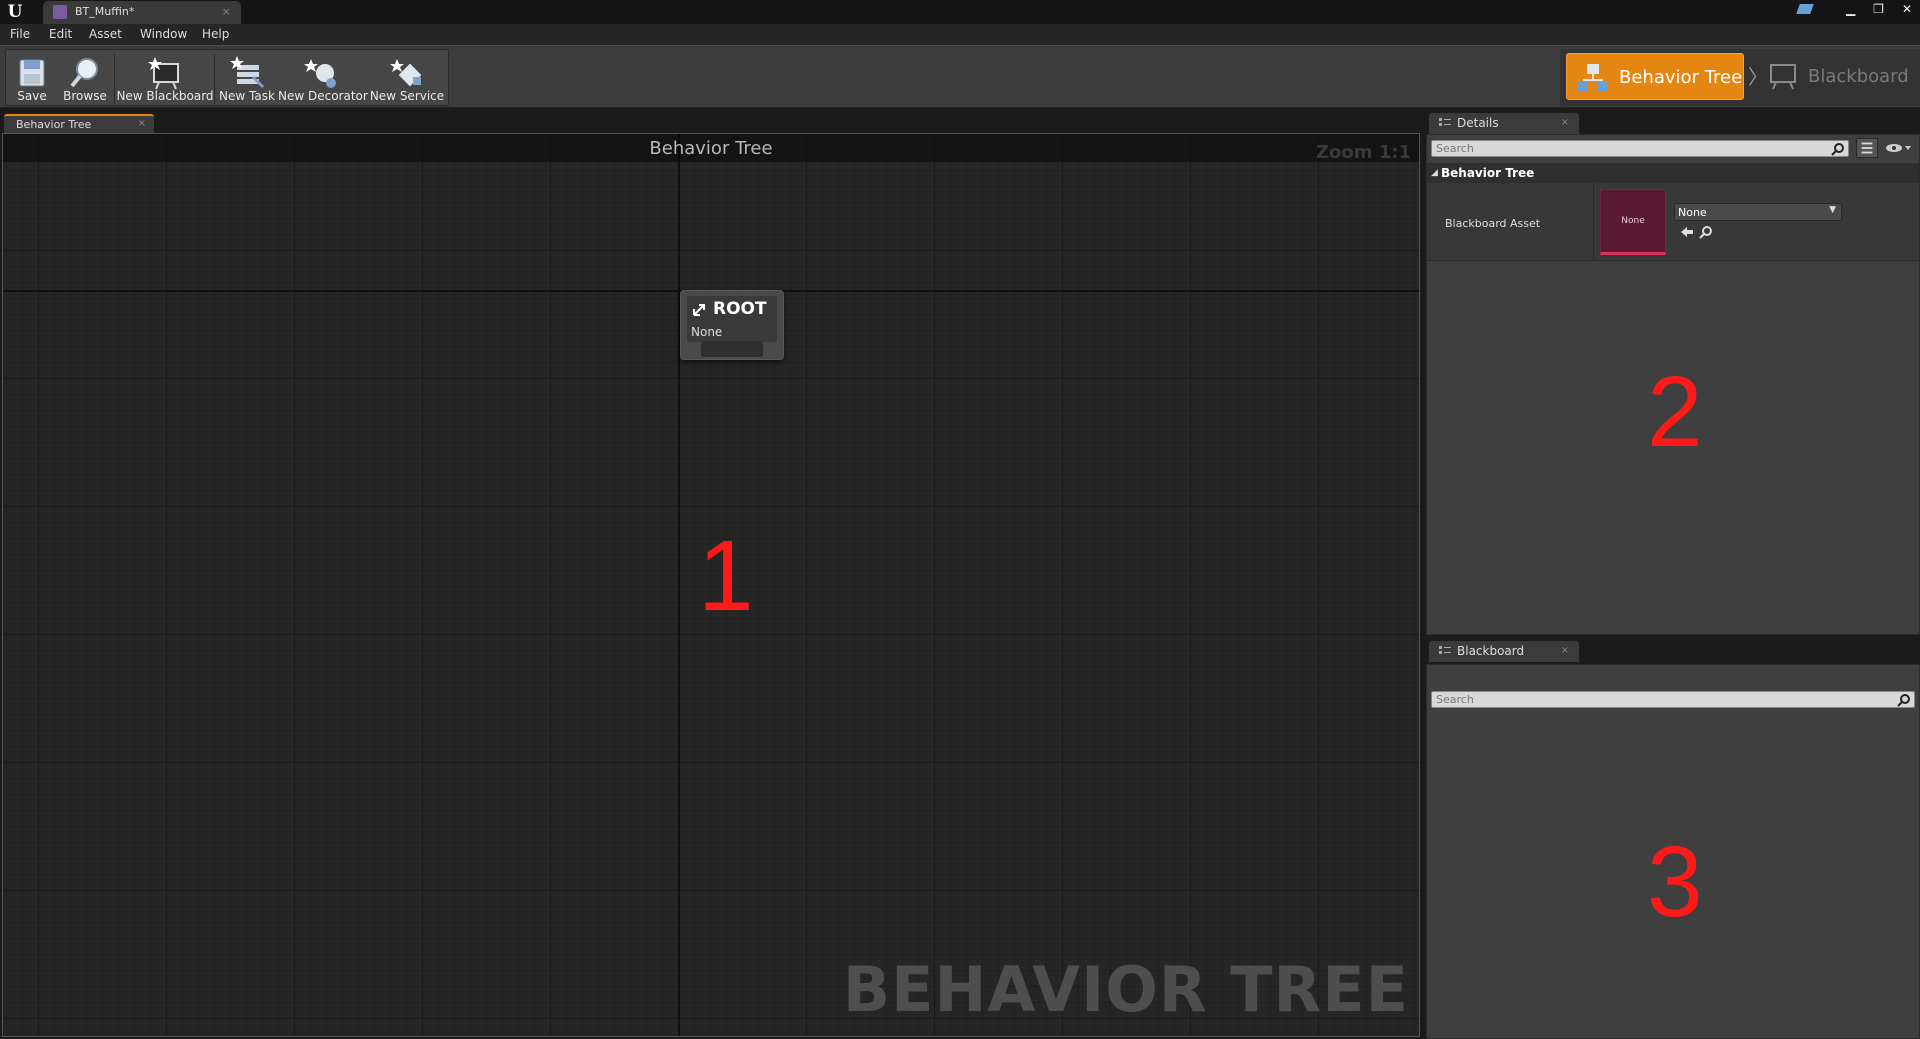 This screenshot has height=1039, width=1920. Describe the element at coordinates (20, 34) in the screenshot. I see `menu-file: File` at that location.